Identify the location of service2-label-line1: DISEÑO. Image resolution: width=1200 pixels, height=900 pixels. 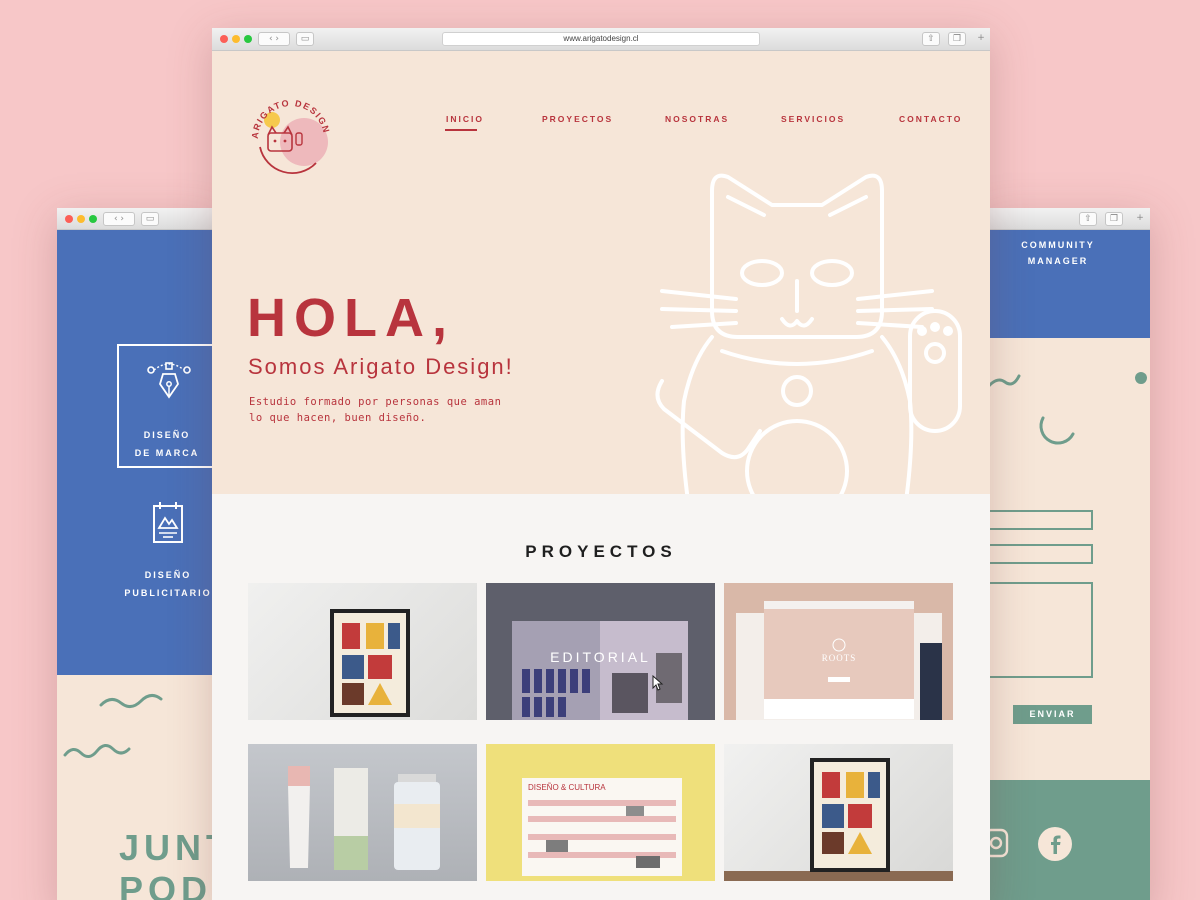
(168, 575).